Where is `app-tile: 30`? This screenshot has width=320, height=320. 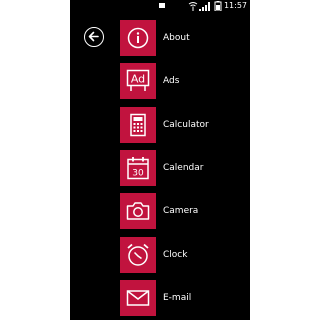
app-tile: 30 is located at coordinates (138, 168).